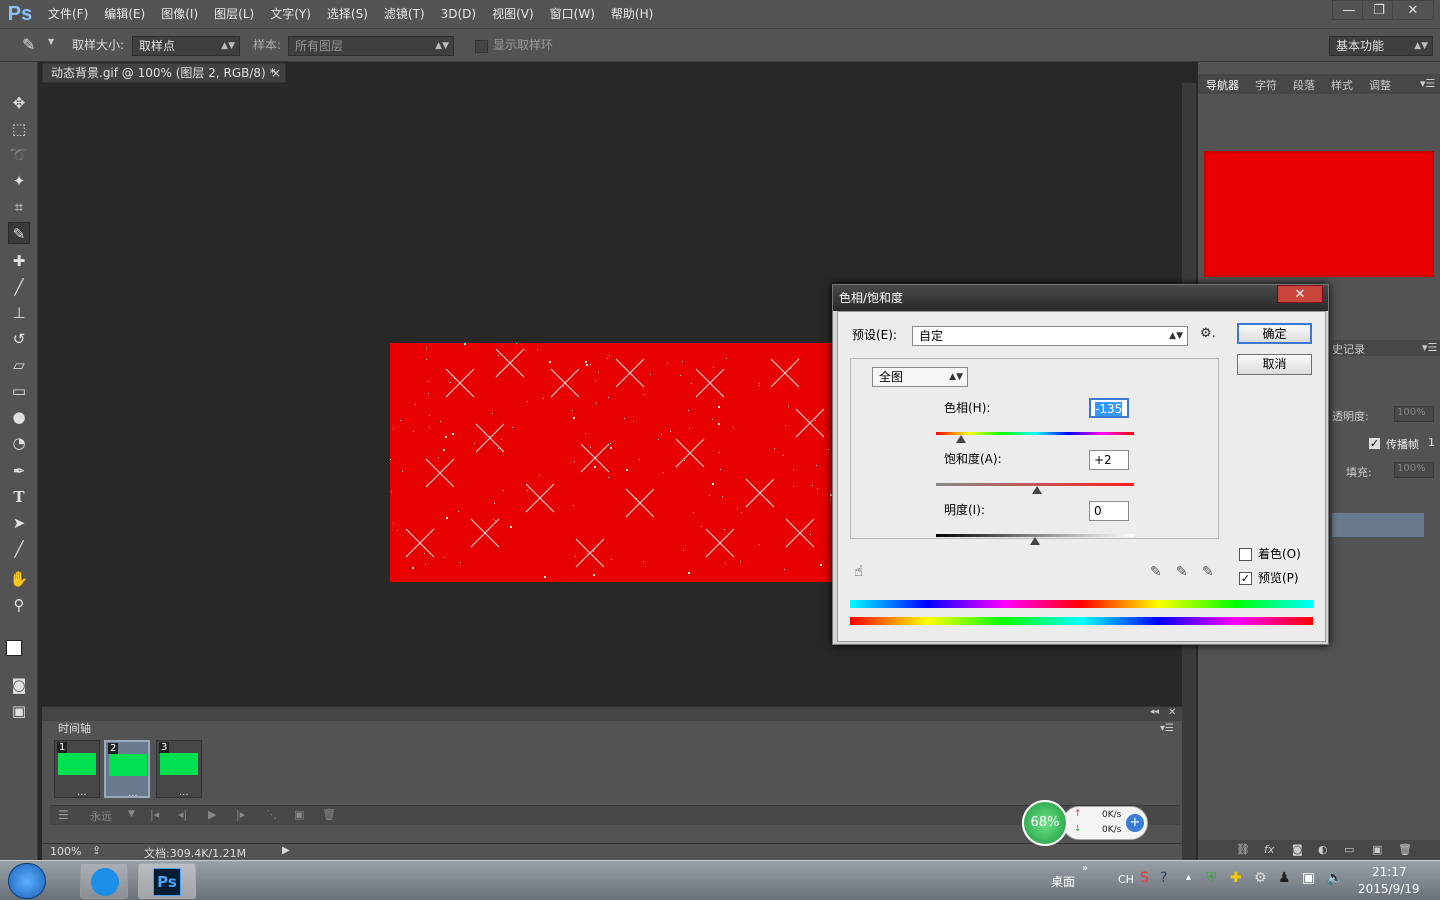  What do you see at coordinates (186, 46) in the screenshot?
I see `sample-size-select: 取样点 ▲▼` at bounding box center [186, 46].